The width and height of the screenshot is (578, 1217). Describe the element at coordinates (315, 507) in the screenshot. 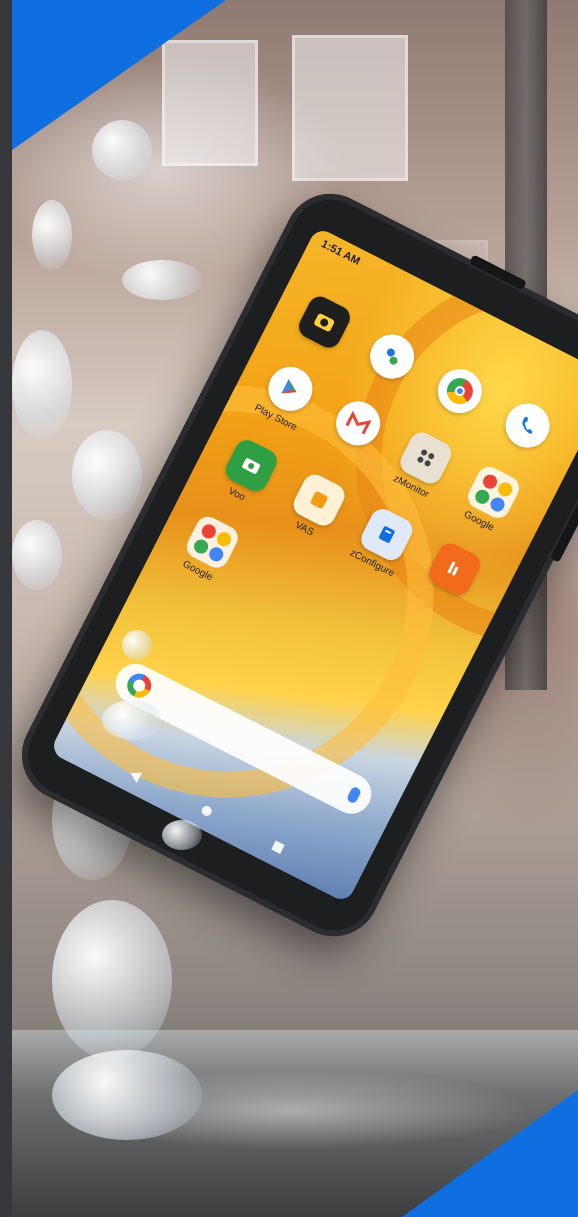

I see `app-vas: VAS` at that location.